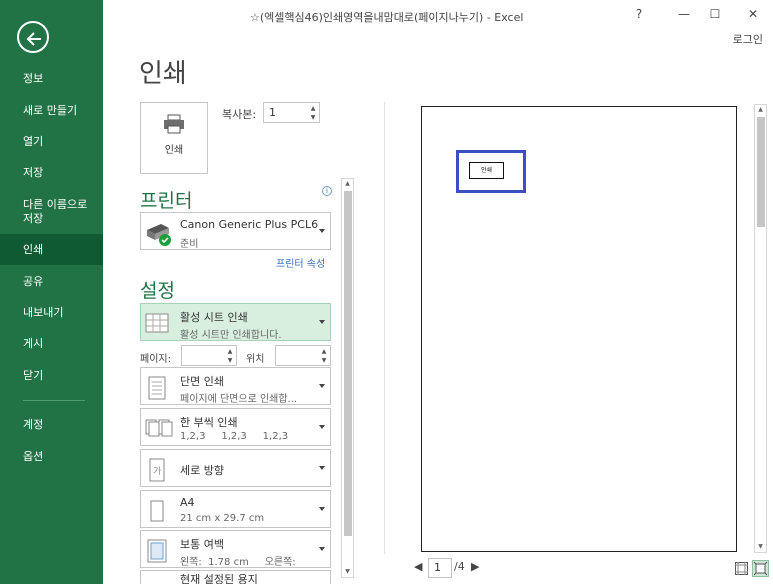 This screenshot has height=584, width=773. I want to click on scaling-title: 현재 설정된 용지, so click(219, 578).